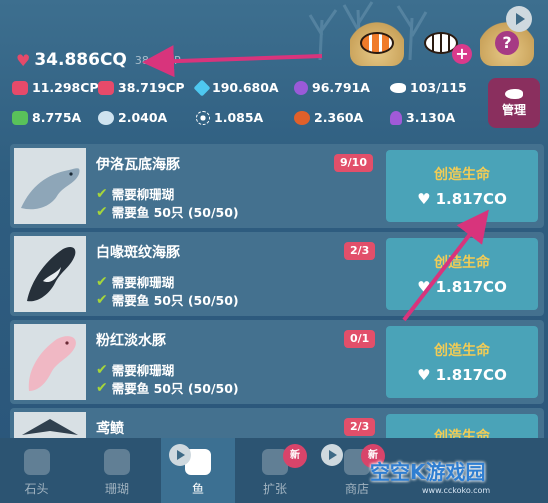 This screenshot has height=503, width=548. Describe the element at coordinates (396, 117) in the screenshot. I see `seahorse-icon` at that location.